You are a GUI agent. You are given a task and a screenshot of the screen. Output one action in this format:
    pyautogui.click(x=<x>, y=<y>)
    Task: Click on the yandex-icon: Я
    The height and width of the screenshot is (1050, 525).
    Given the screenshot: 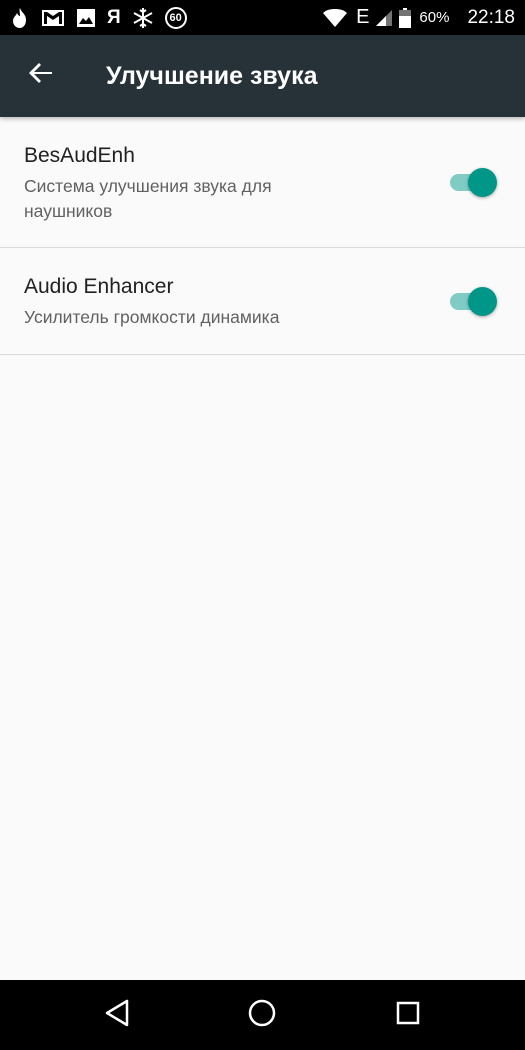 What is the action you would take?
    pyautogui.click(x=114, y=17)
    